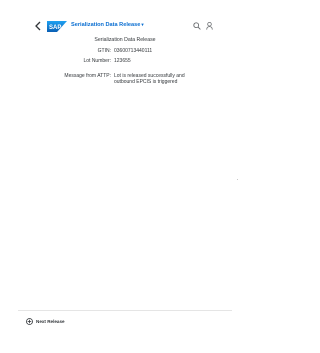 The image size is (320, 353). Describe the element at coordinates (125, 310) in the screenshot. I see `footer-divider` at that location.